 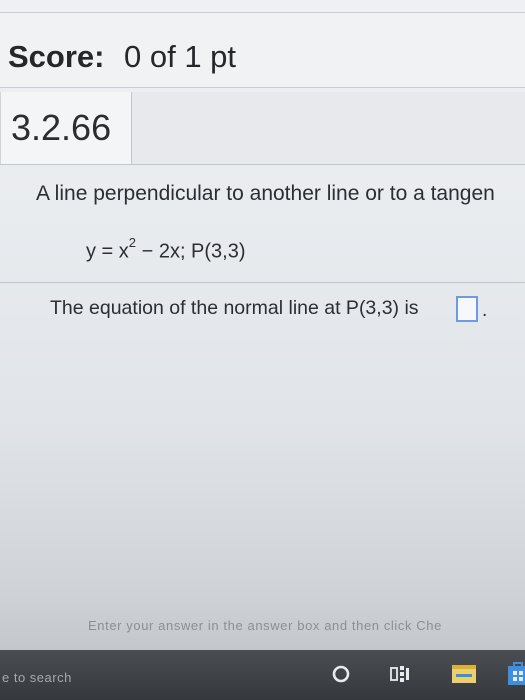 I want to click on equation-suffix: − 2x; P(3,3), so click(x=191, y=251).